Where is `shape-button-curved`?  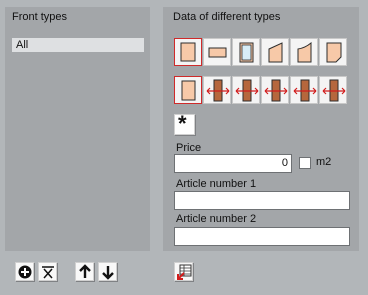 shape-button-curved is located at coordinates (304, 52).